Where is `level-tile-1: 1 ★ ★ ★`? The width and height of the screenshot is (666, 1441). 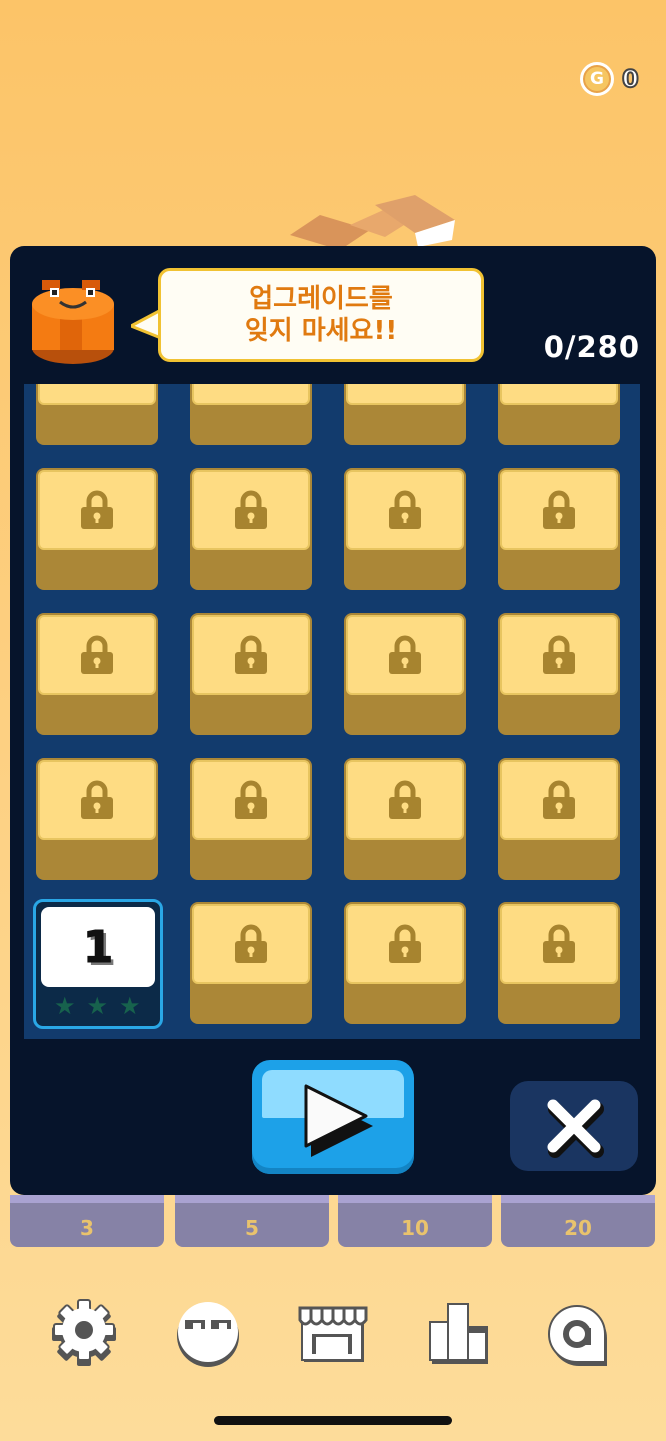
level-tile-1: 1 ★ ★ ★ is located at coordinates (98, 964).